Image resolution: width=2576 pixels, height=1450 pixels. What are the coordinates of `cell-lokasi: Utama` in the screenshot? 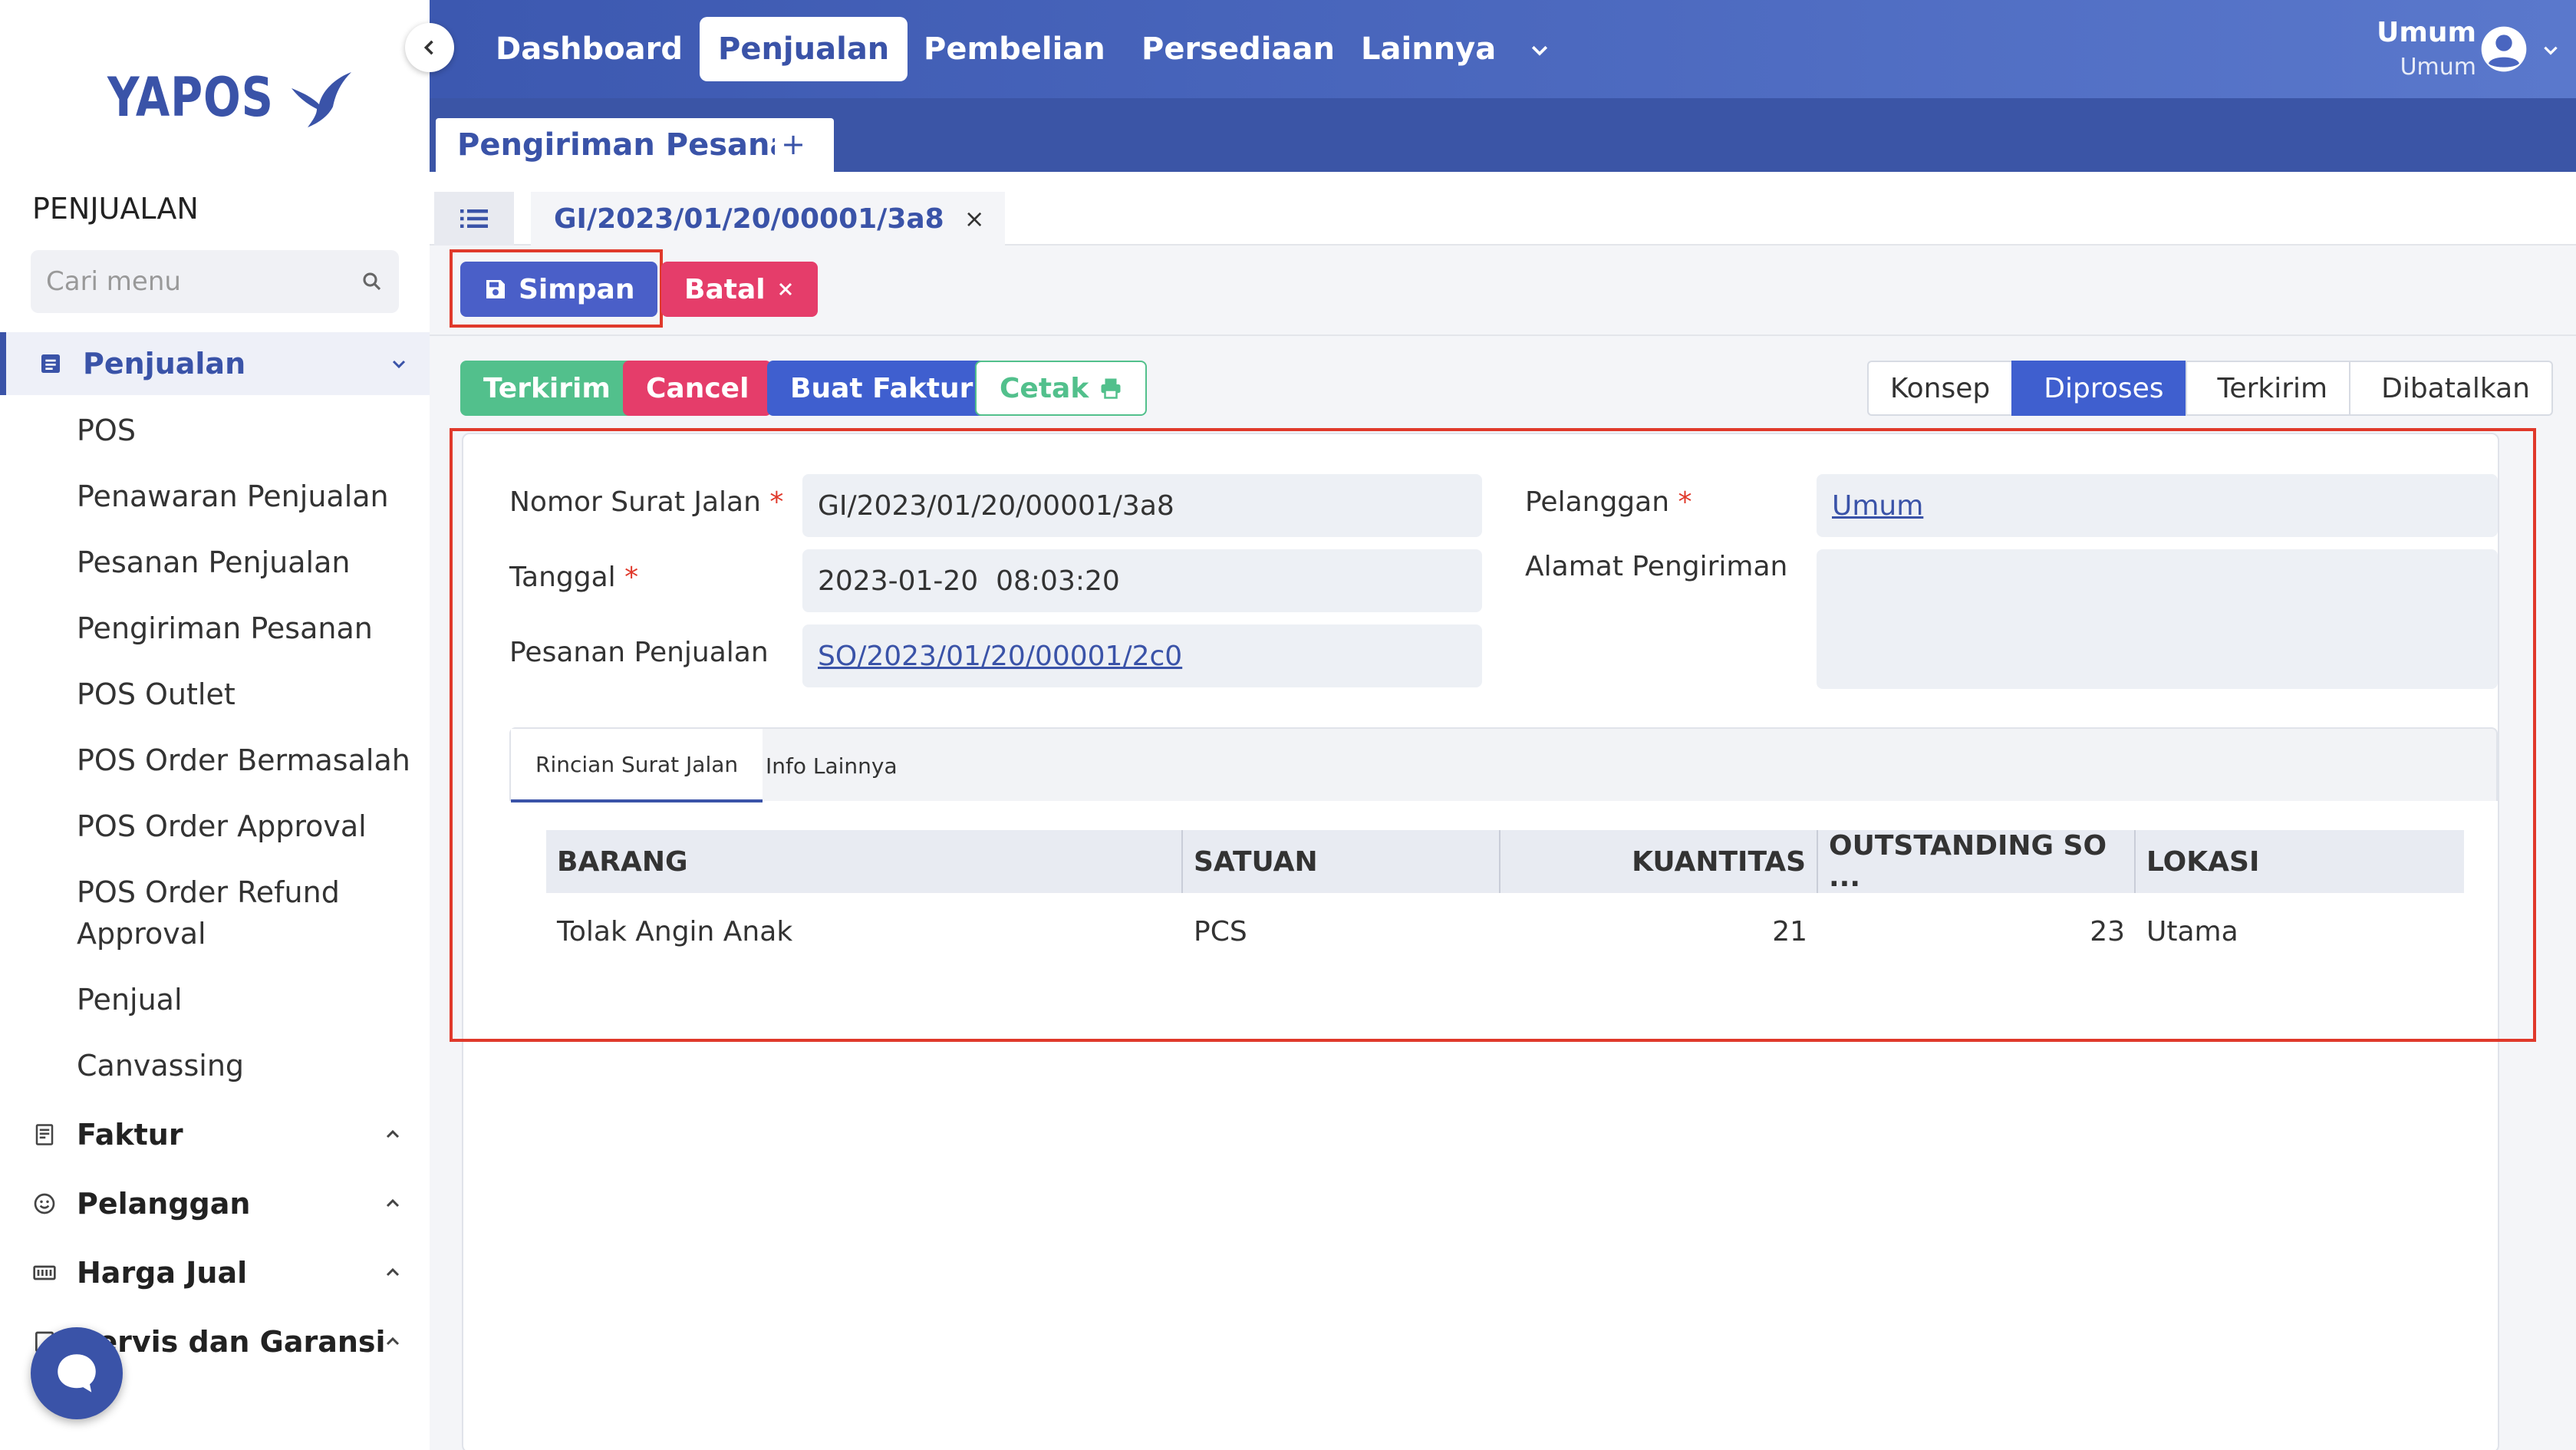 It's located at (2192, 931).